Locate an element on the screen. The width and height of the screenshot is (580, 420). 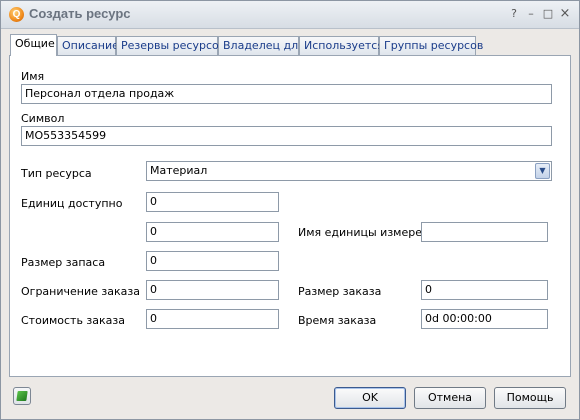
help-button: Помощь is located at coordinates (530, 398).